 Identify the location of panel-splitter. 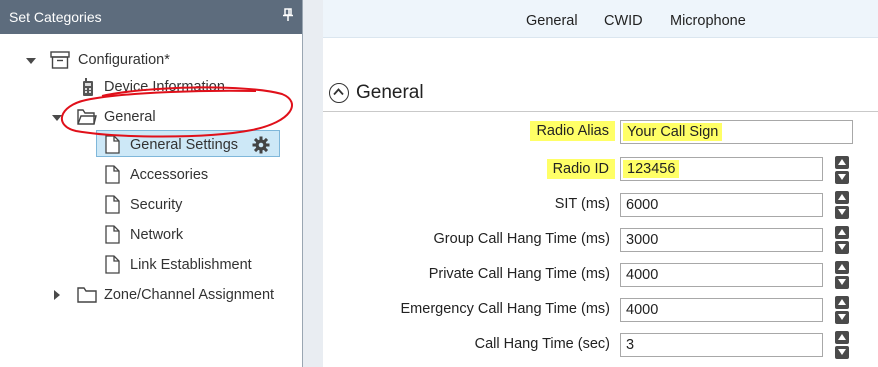
(313, 183).